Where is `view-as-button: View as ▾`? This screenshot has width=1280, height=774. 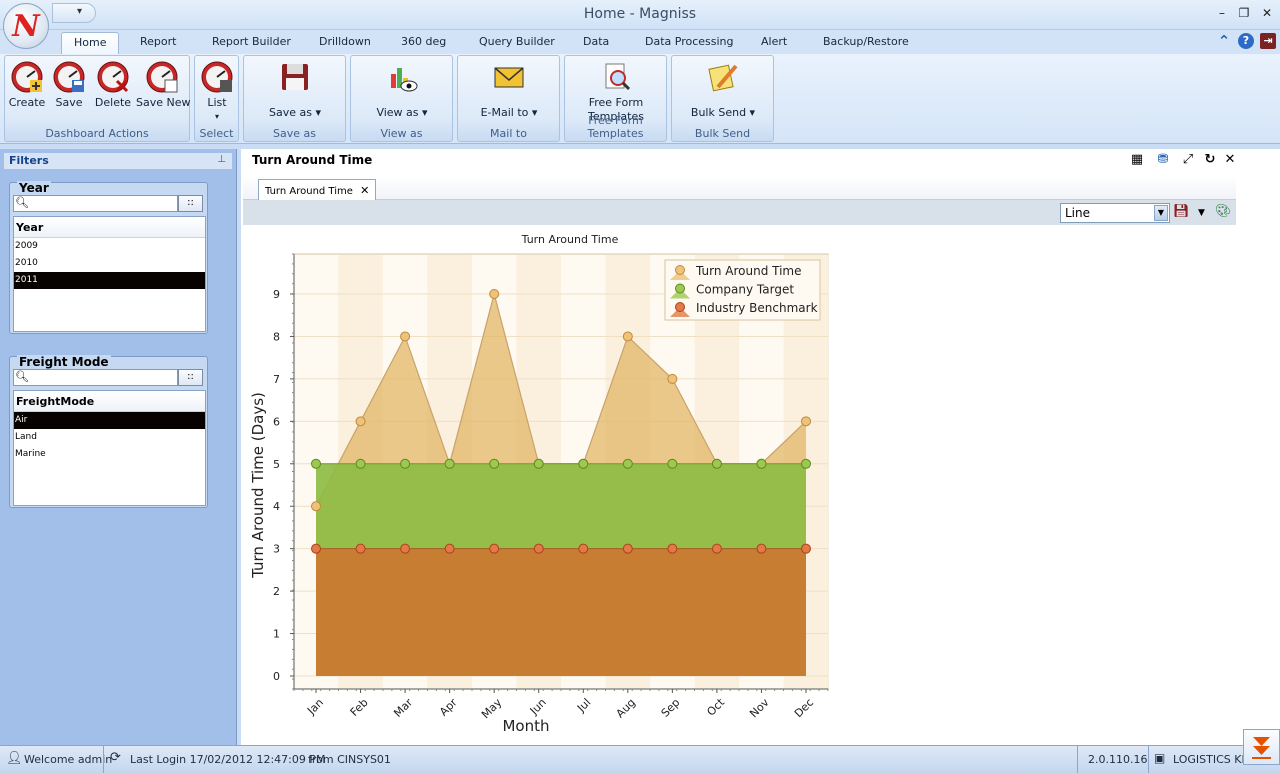 view-as-button: View as ▾ is located at coordinates (402, 90).